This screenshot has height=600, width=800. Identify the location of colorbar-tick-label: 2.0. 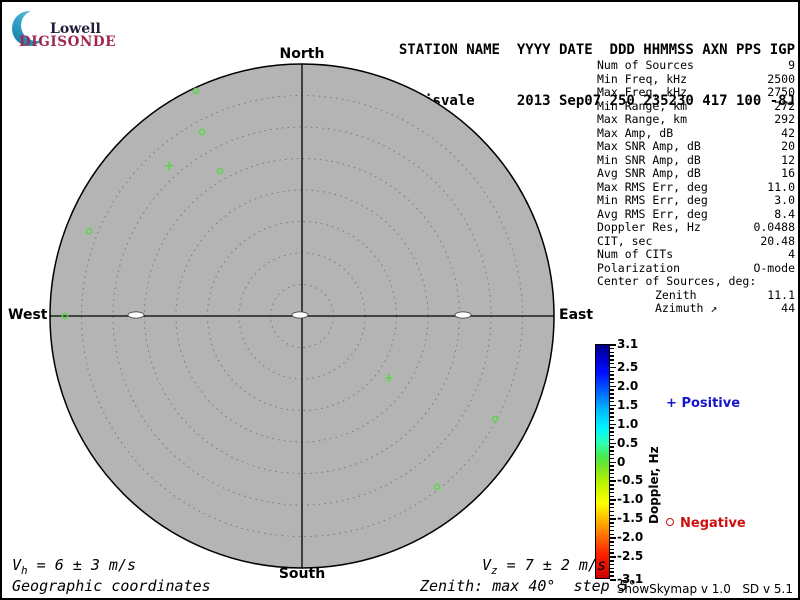
(628, 385).